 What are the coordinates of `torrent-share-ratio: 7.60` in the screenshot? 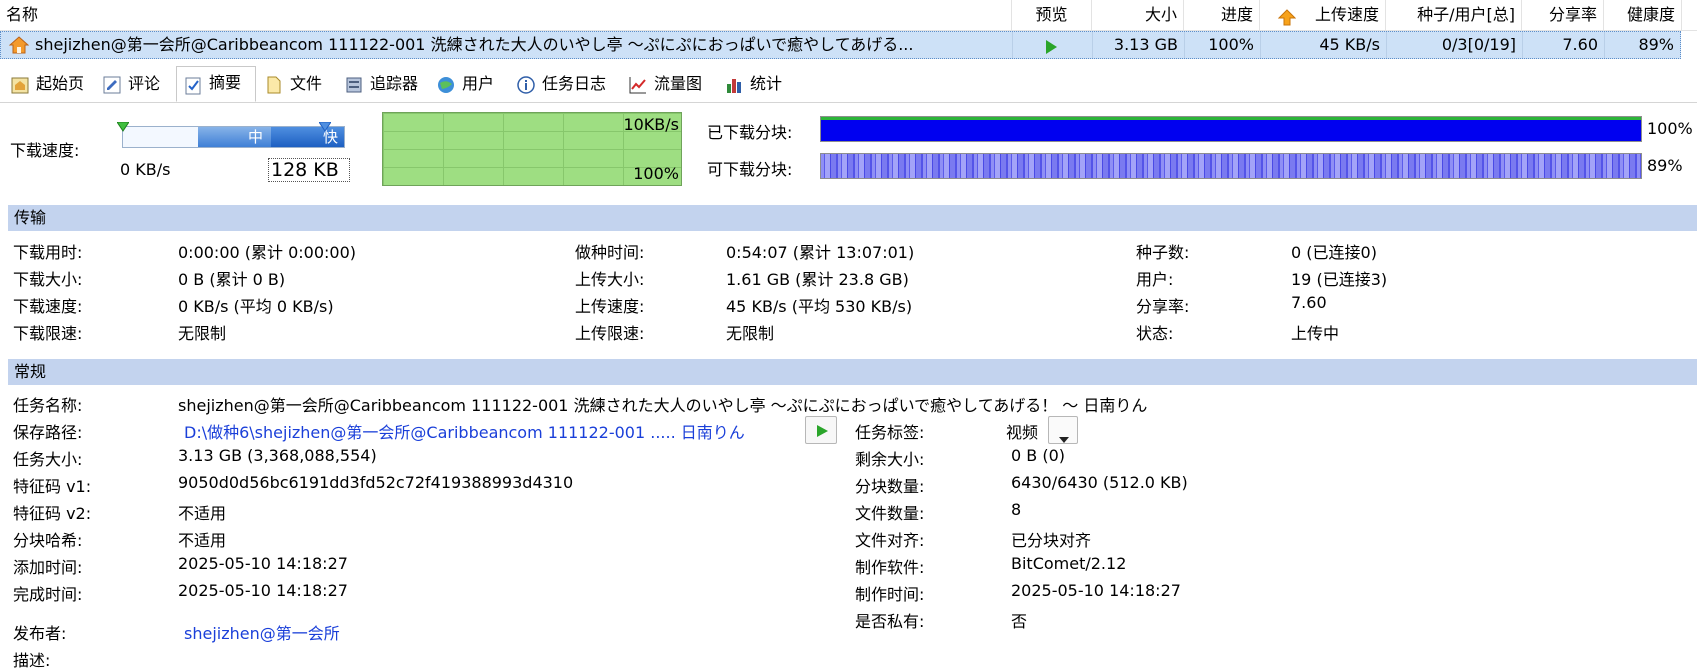 It's located at (1564, 45).